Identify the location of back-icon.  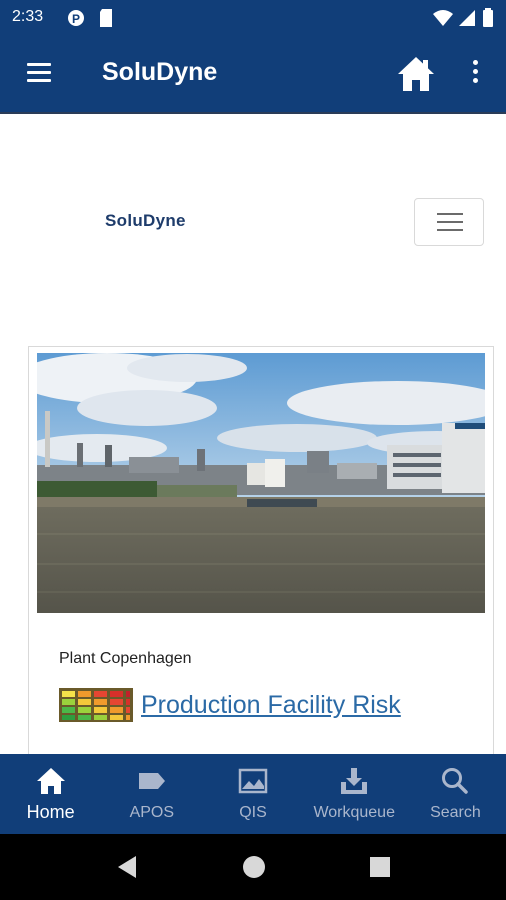
(127, 867).